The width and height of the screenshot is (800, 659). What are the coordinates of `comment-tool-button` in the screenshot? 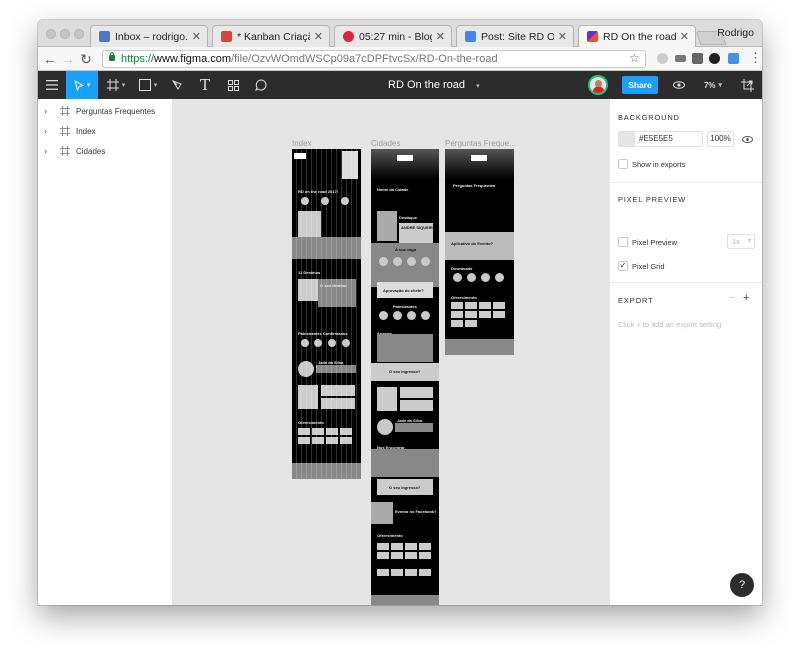 It's located at (261, 85).